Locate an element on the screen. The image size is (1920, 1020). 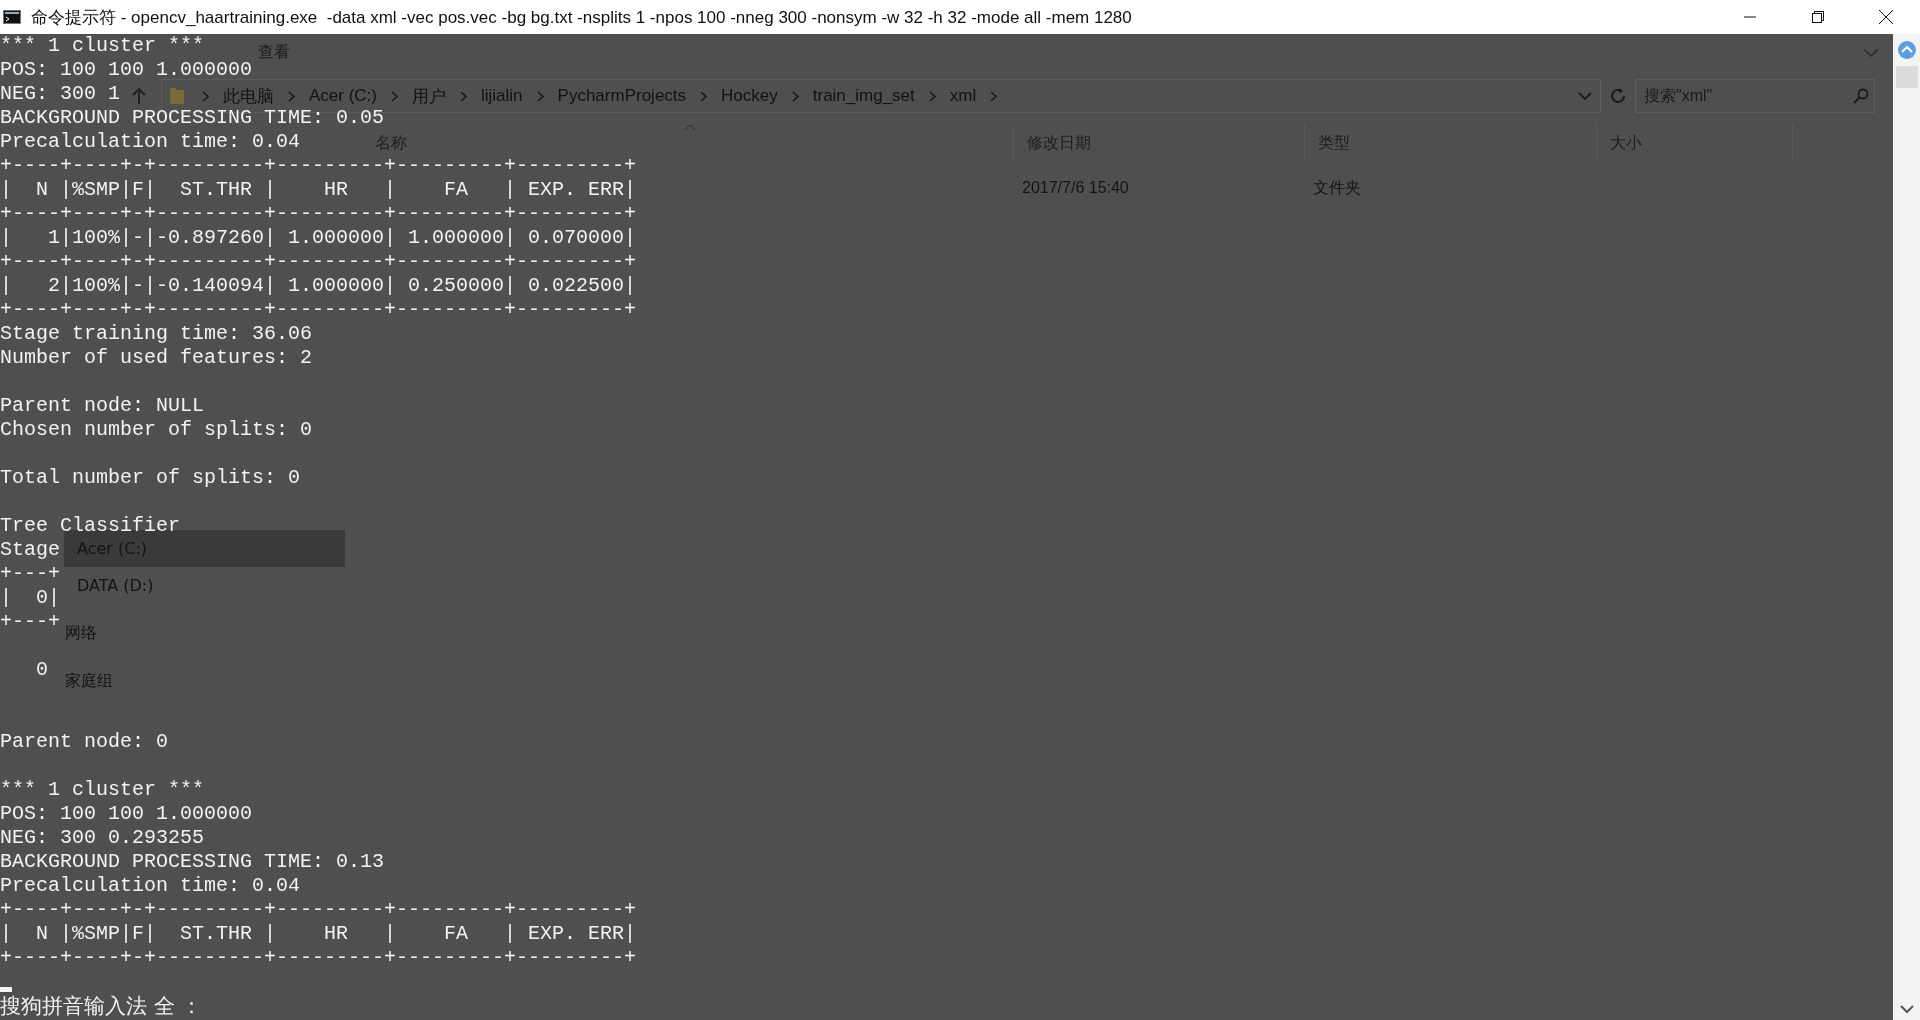
scrollbar is located at coordinates (1906, 527).